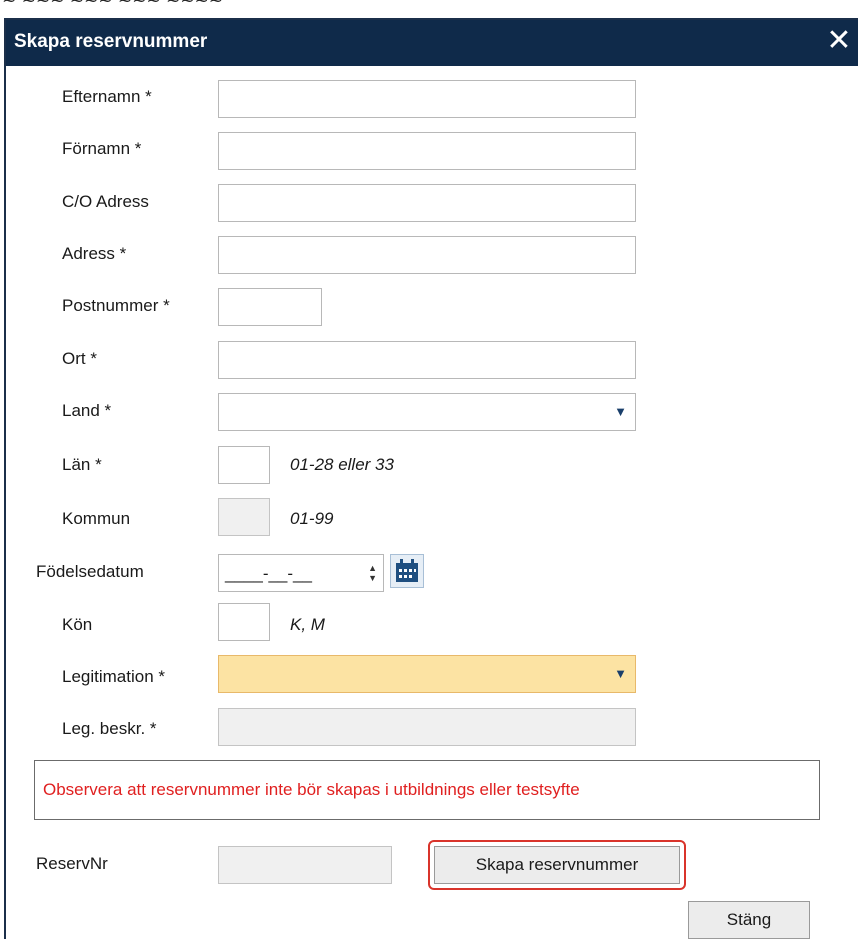  Describe the element at coordinates (429, 9) in the screenshot. I see `top-strip: ~ ~~~ ~~~ ~~~ ~~~~` at that location.